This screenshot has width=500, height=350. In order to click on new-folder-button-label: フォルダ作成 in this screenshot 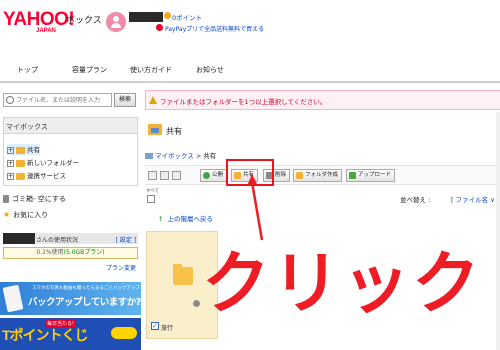, I will do `click(322, 175)`.